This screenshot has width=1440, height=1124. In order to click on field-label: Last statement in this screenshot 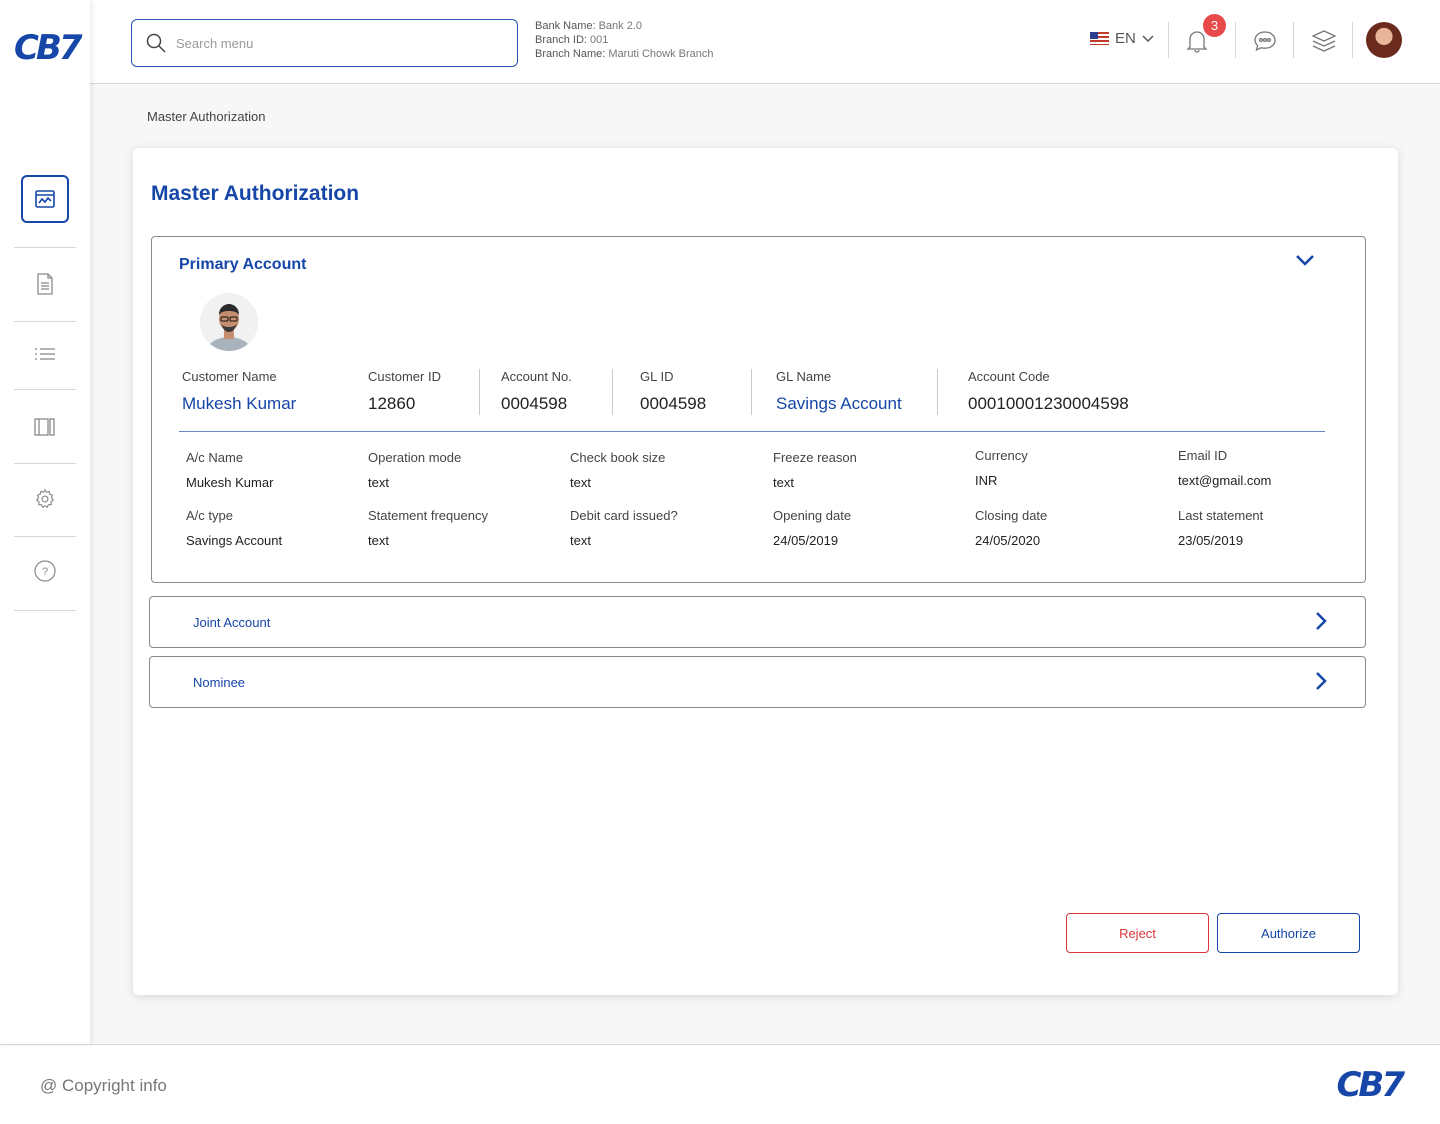, I will do `click(1221, 515)`.